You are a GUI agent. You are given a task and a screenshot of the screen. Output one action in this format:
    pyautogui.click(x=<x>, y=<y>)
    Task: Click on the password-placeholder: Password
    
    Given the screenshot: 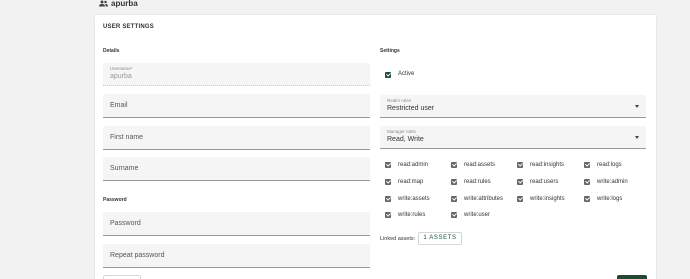 What is the action you would take?
    pyautogui.click(x=125, y=223)
    